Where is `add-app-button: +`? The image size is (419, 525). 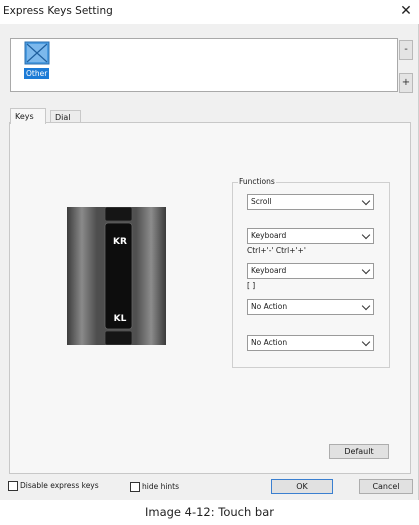
add-app-button: + is located at coordinates (406, 83).